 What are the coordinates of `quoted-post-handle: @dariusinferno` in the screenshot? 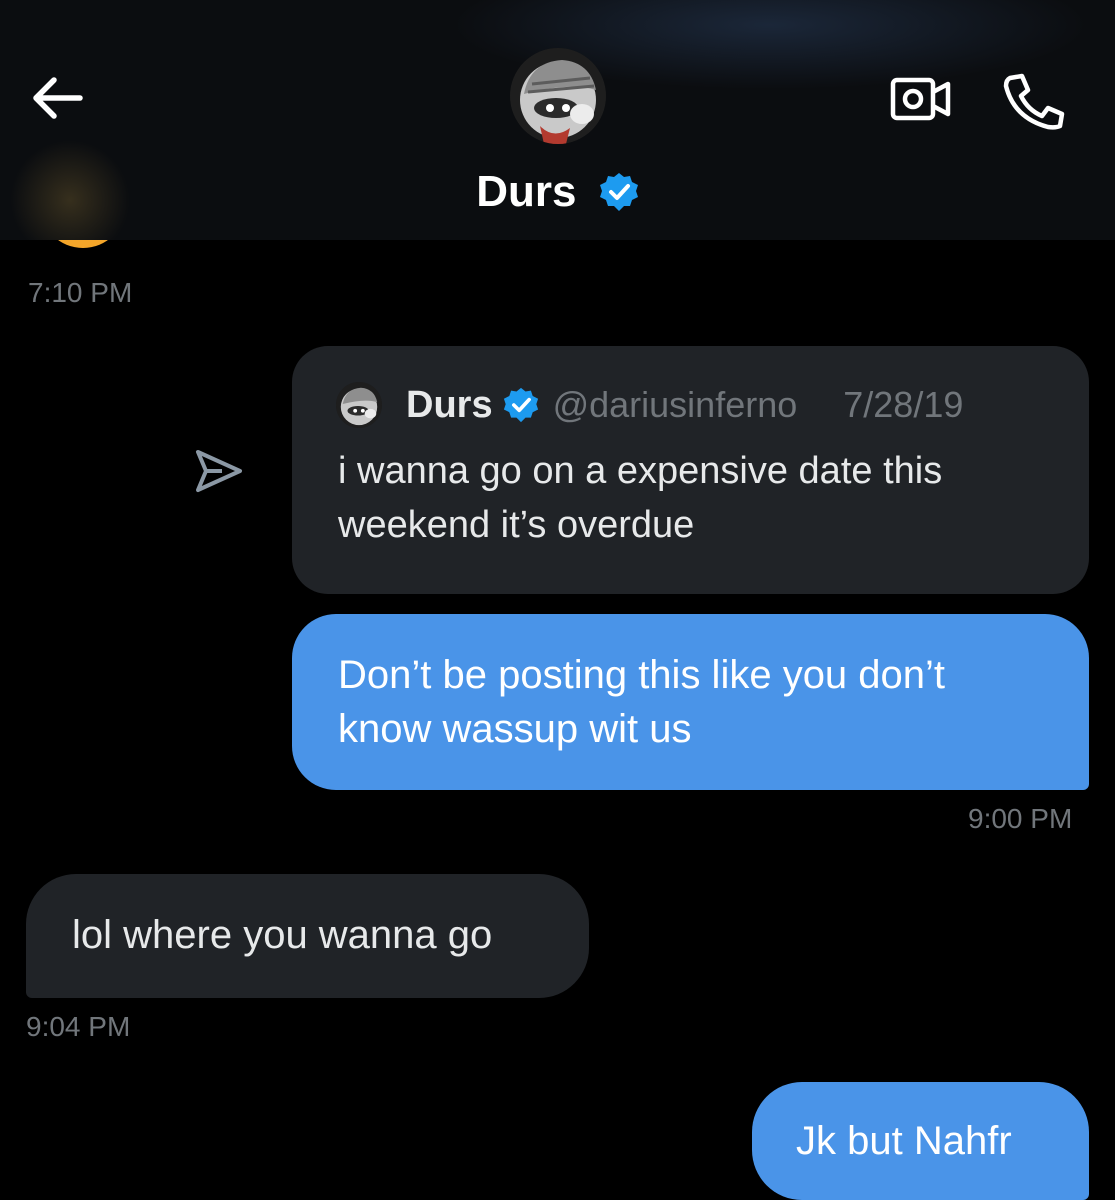 It's located at (675, 404).